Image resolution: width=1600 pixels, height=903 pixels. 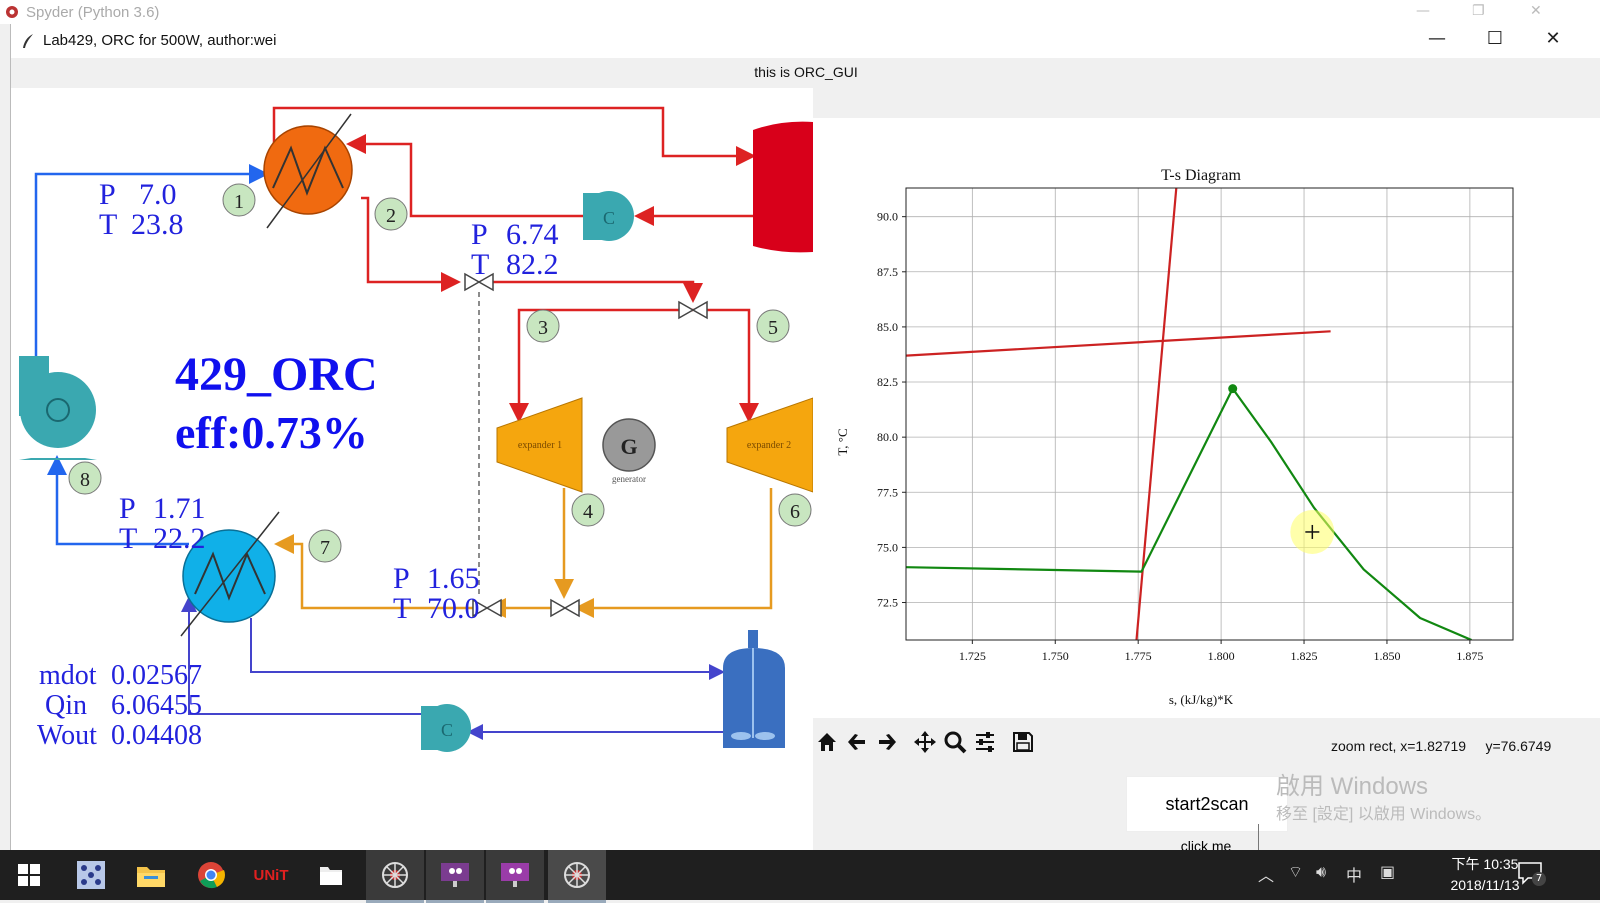 What do you see at coordinates (773, 328) in the screenshot?
I see `svg-text: 5` at bounding box center [773, 328].